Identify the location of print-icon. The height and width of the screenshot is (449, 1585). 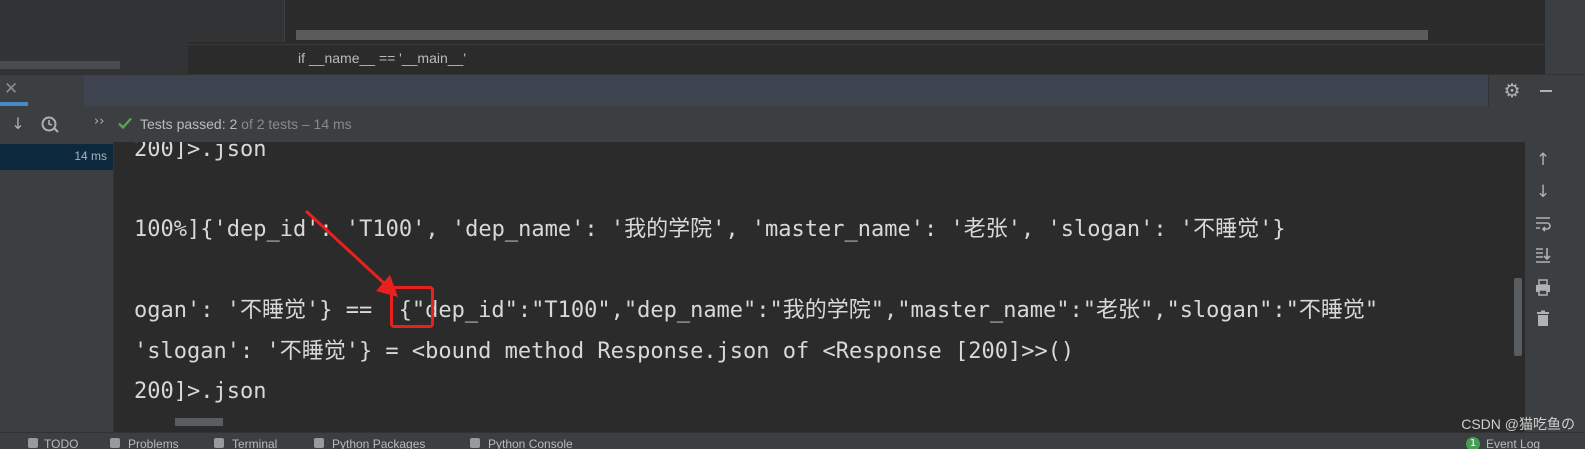
(1543, 288).